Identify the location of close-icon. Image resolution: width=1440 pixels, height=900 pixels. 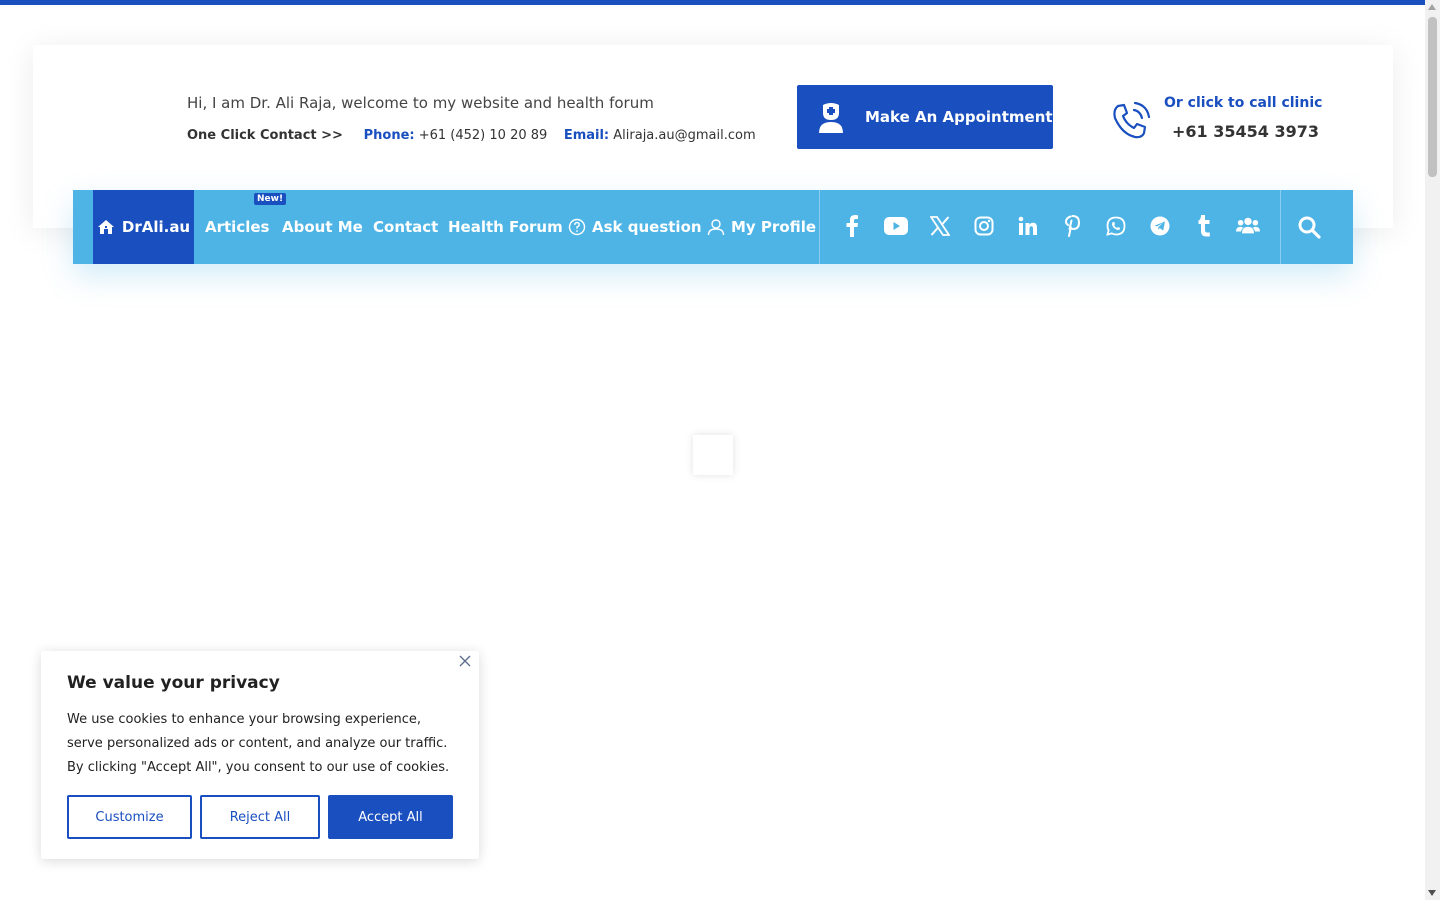
(465, 661).